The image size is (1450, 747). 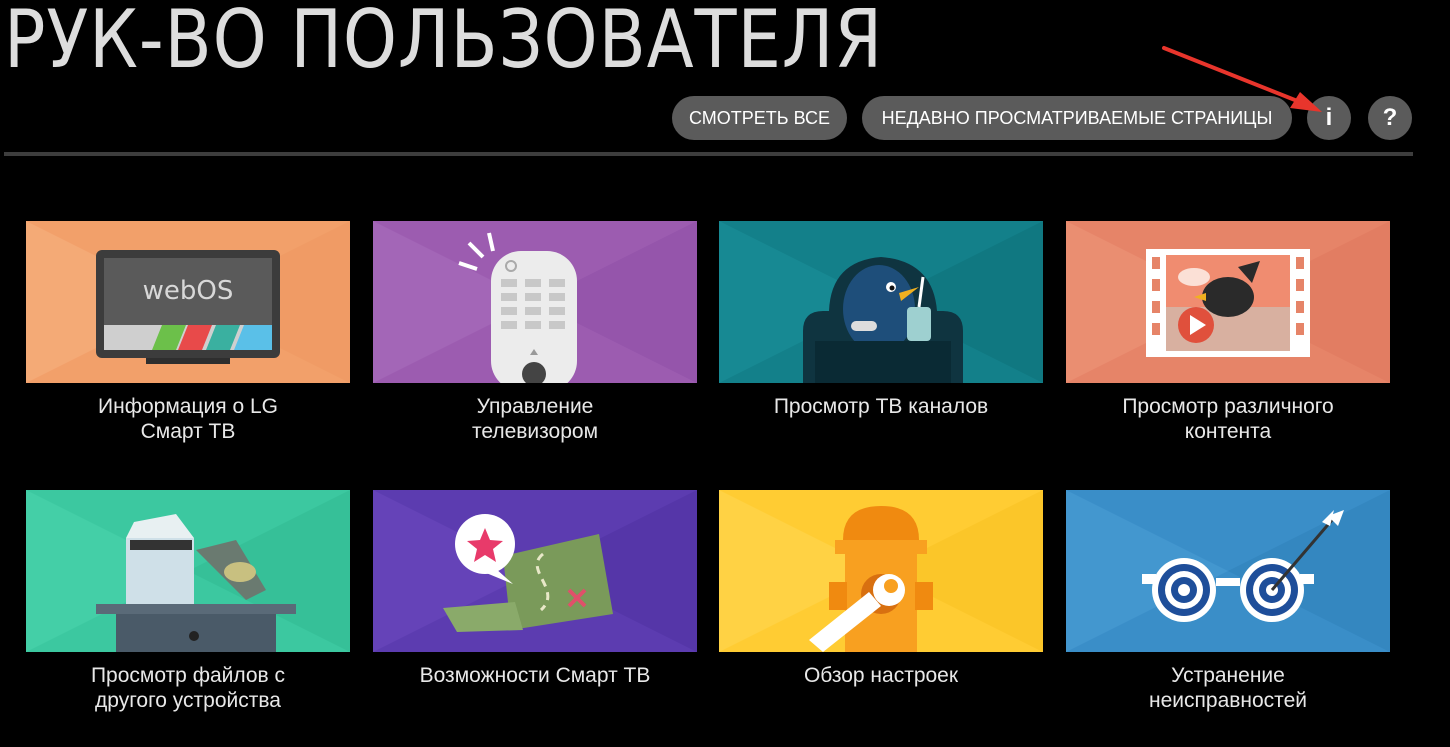 I want to click on tile-caption: Устранение неисправностей, so click(x=1228, y=688).